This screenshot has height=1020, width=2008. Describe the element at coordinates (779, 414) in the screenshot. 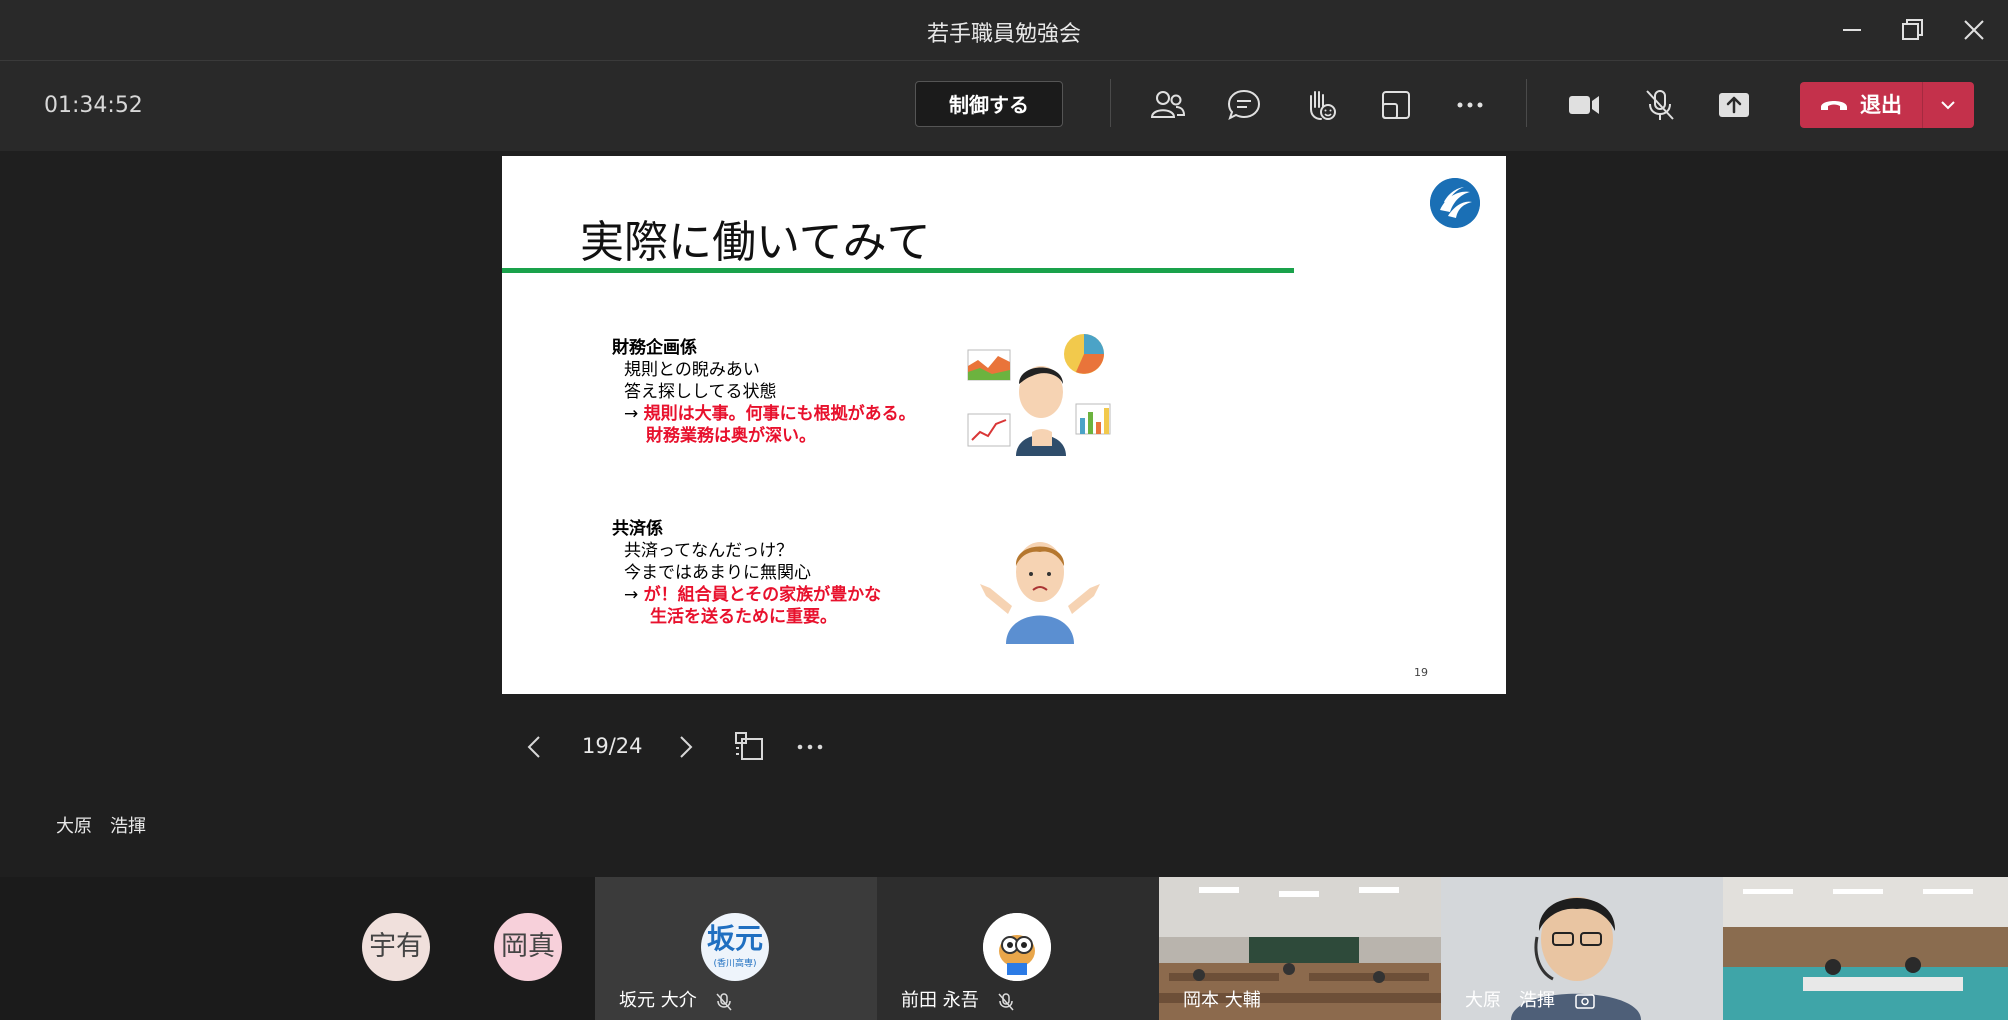

I see `highlight-text: 規則は大事。何事にも根拠がある。` at that location.